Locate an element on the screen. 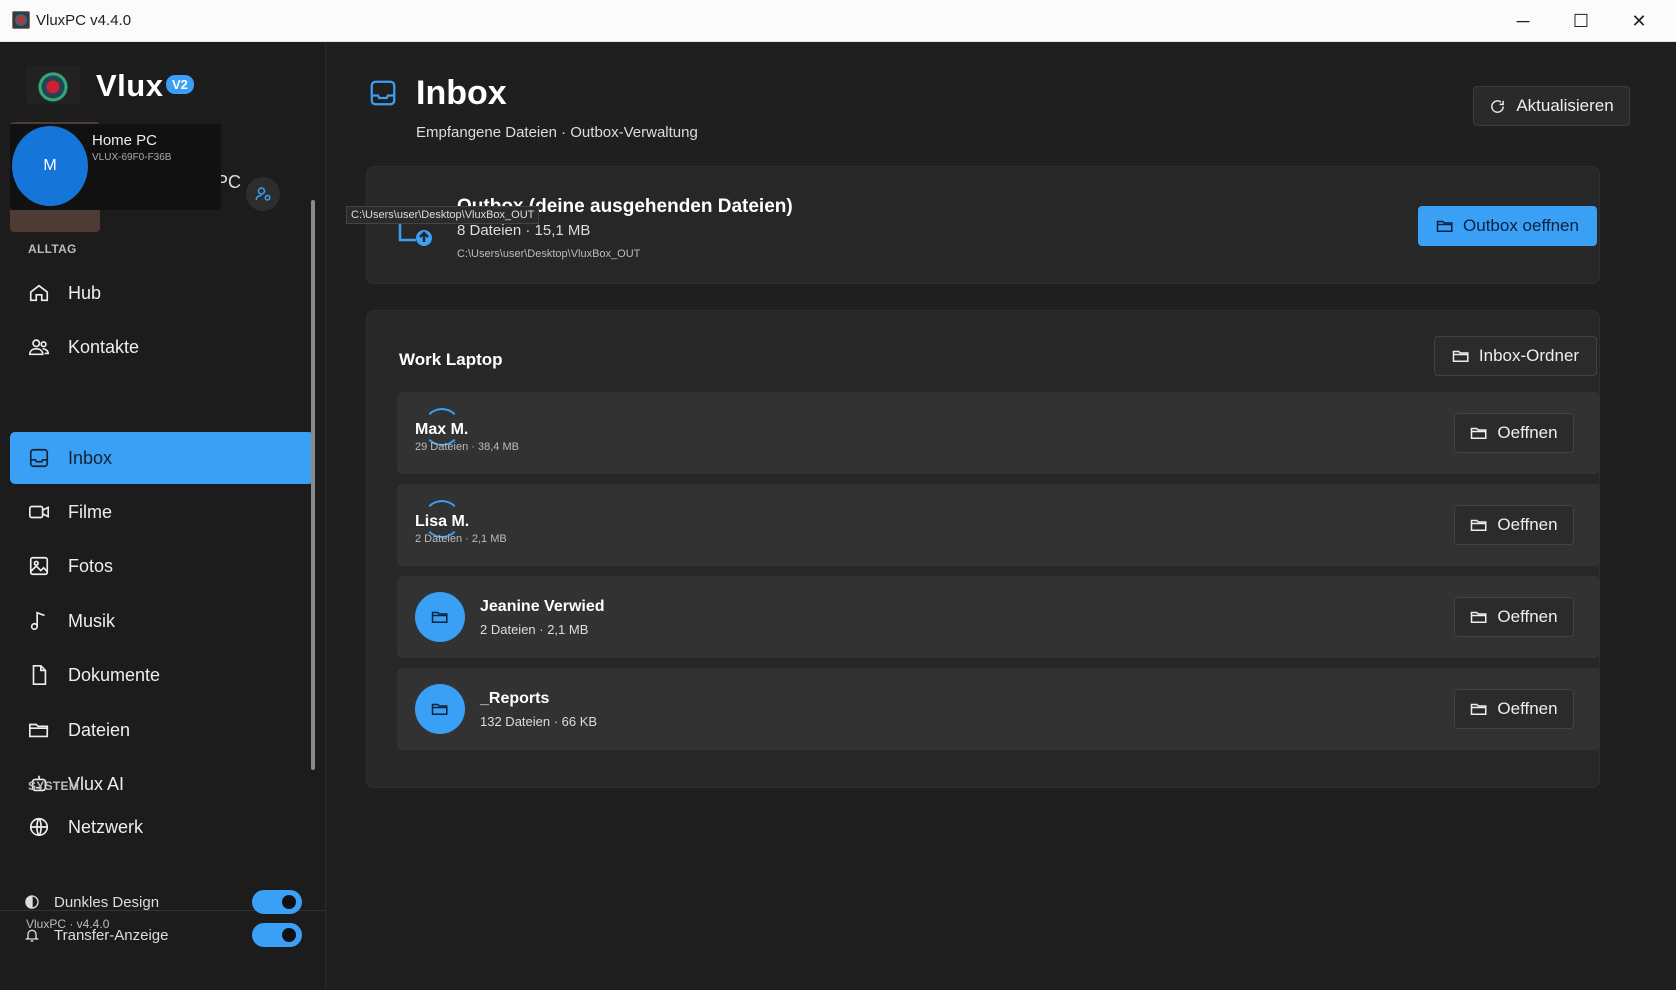 This screenshot has width=1676, height=990. title-bar: VluxPC v4.4.0 ─ ☐ ✕ is located at coordinates (838, 21).